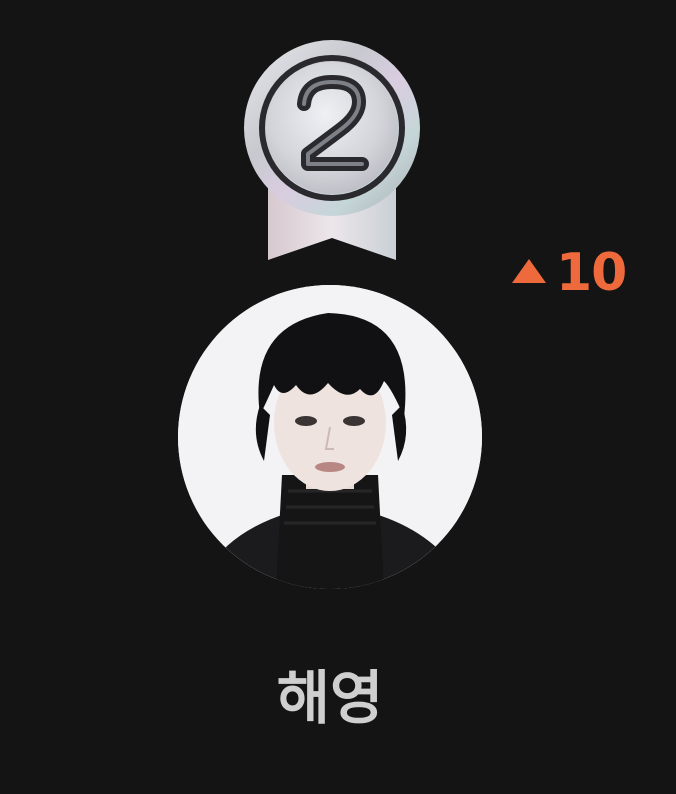 Image resolution: width=676 pixels, height=794 pixels. What do you see at coordinates (332, 151) in the screenshot?
I see `silver-medal-icon` at bounding box center [332, 151].